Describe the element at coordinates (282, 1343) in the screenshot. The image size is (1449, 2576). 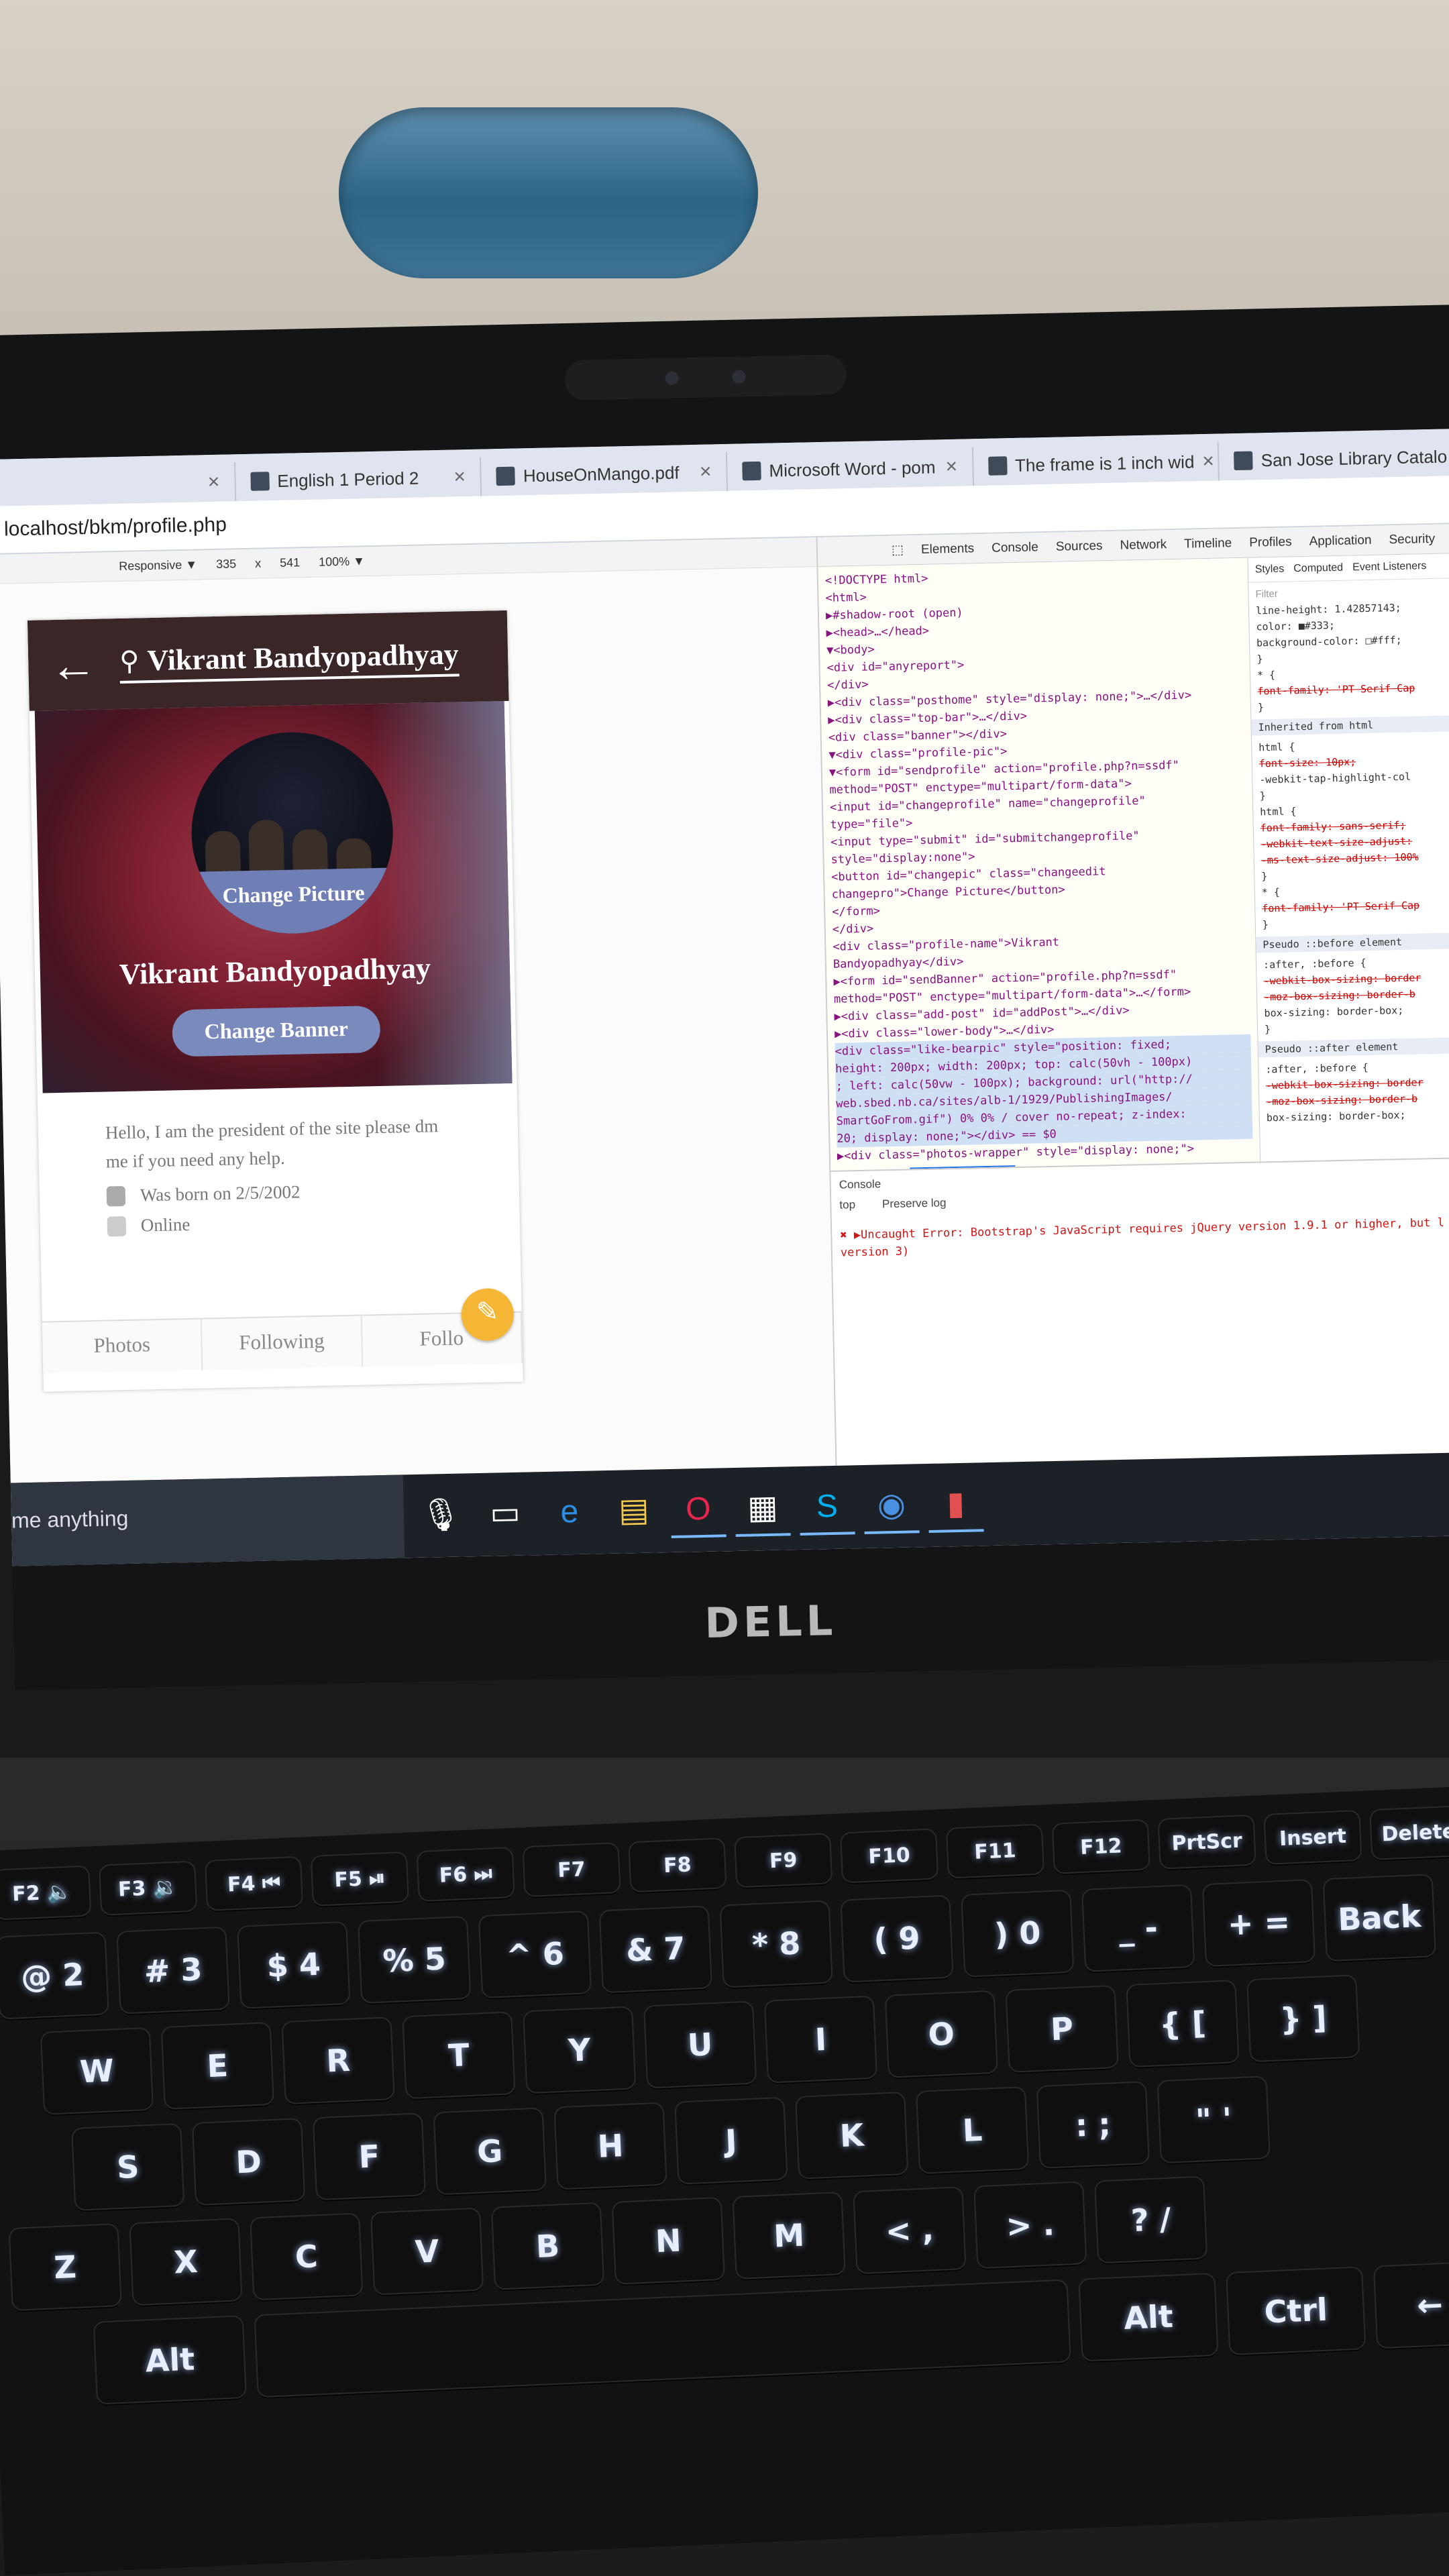
I see `tab-following: Following` at that location.